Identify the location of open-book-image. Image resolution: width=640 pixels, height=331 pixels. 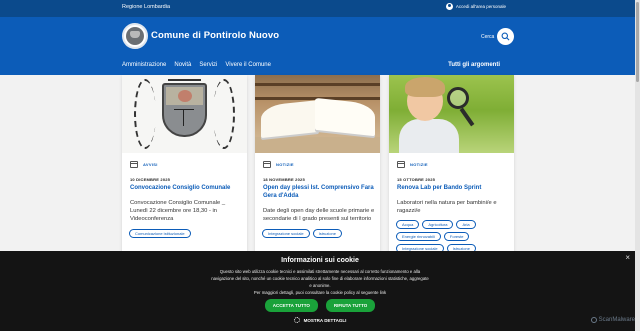
(317, 114).